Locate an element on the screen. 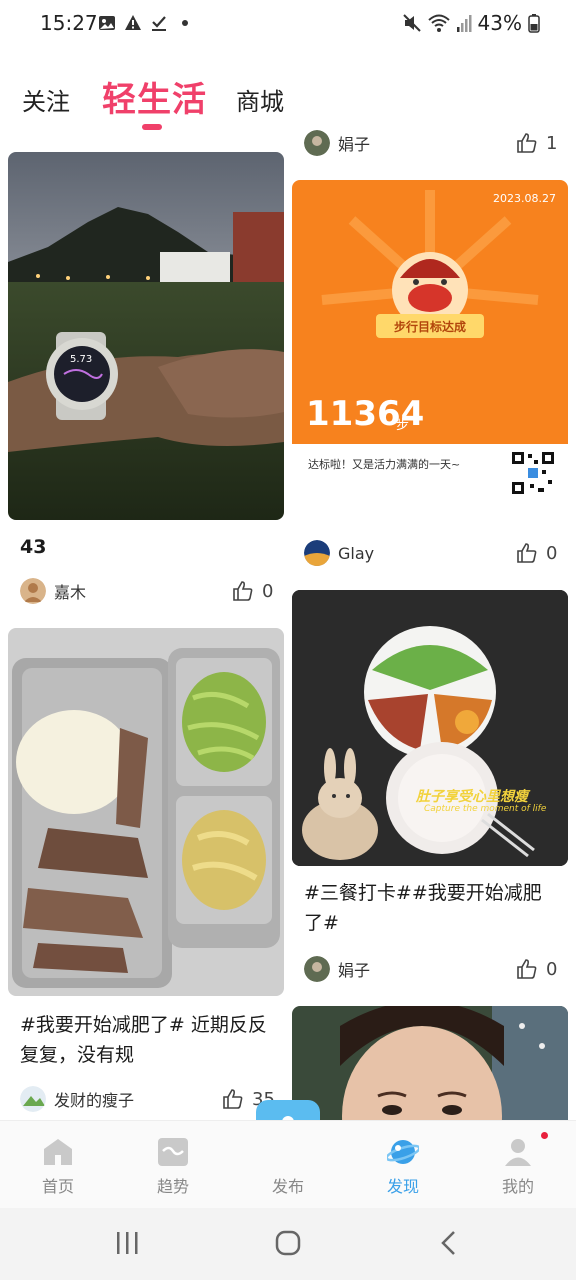  step-date: 2023.08.27 is located at coordinates (524, 198).